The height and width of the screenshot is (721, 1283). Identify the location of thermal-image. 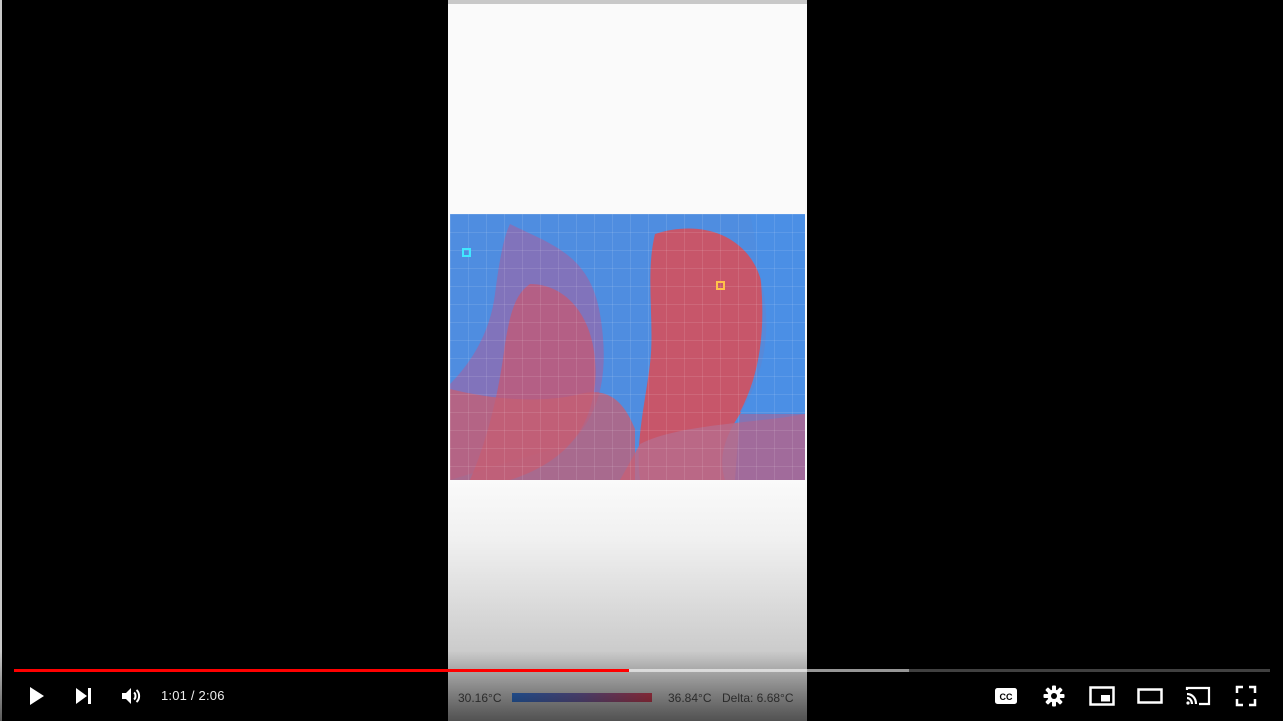
(627, 347).